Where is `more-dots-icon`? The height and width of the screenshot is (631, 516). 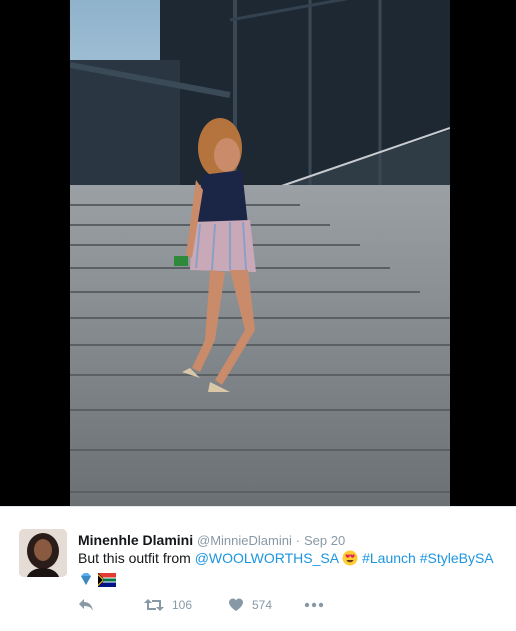
more-dots-icon is located at coordinates (314, 605).